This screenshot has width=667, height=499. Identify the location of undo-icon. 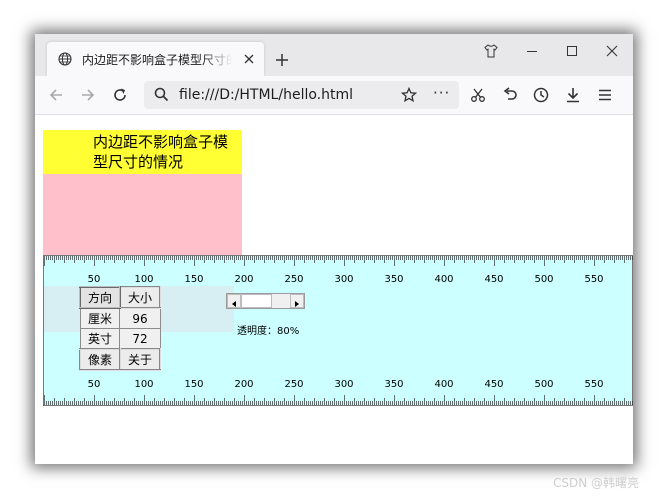
(510, 95).